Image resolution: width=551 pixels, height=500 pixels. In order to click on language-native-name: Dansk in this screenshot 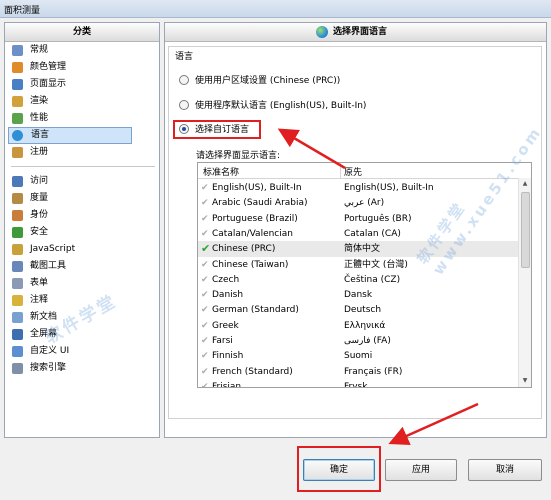, I will do `click(358, 295)`.